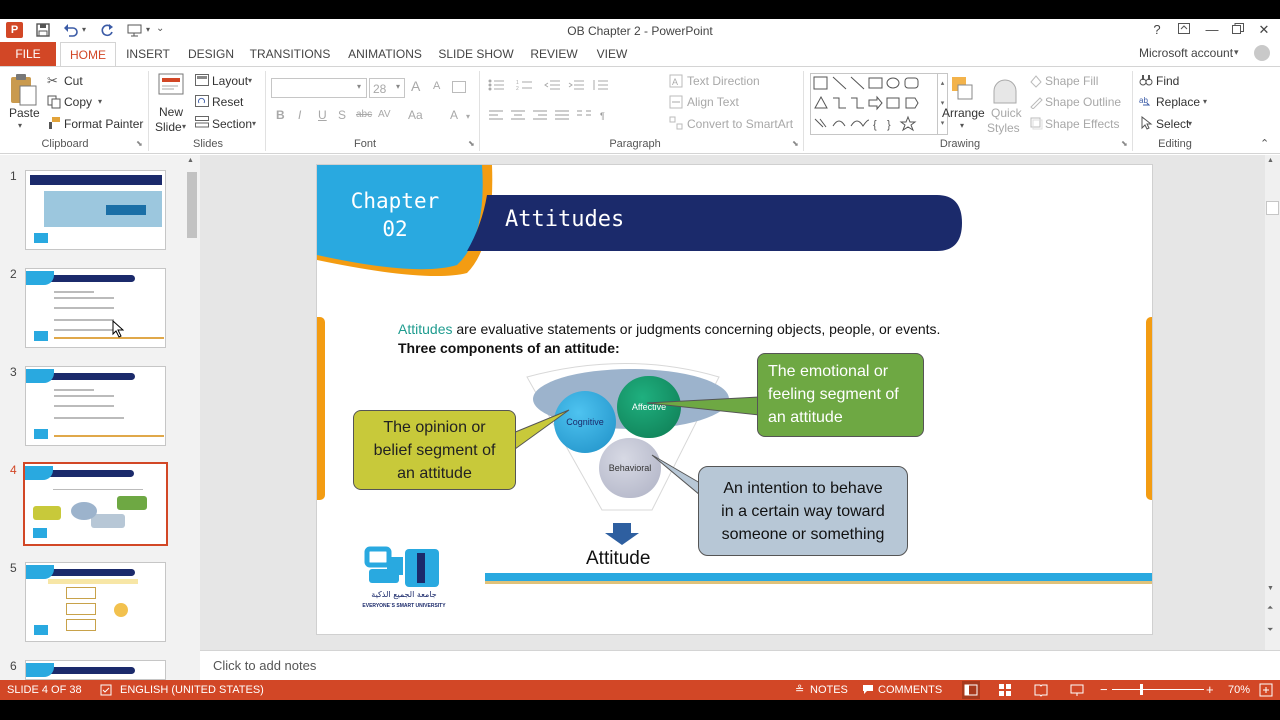  What do you see at coordinates (471, 143) in the screenshot?
I see `font-launcher-icon: ⬊` at bounding box center [471, 143].